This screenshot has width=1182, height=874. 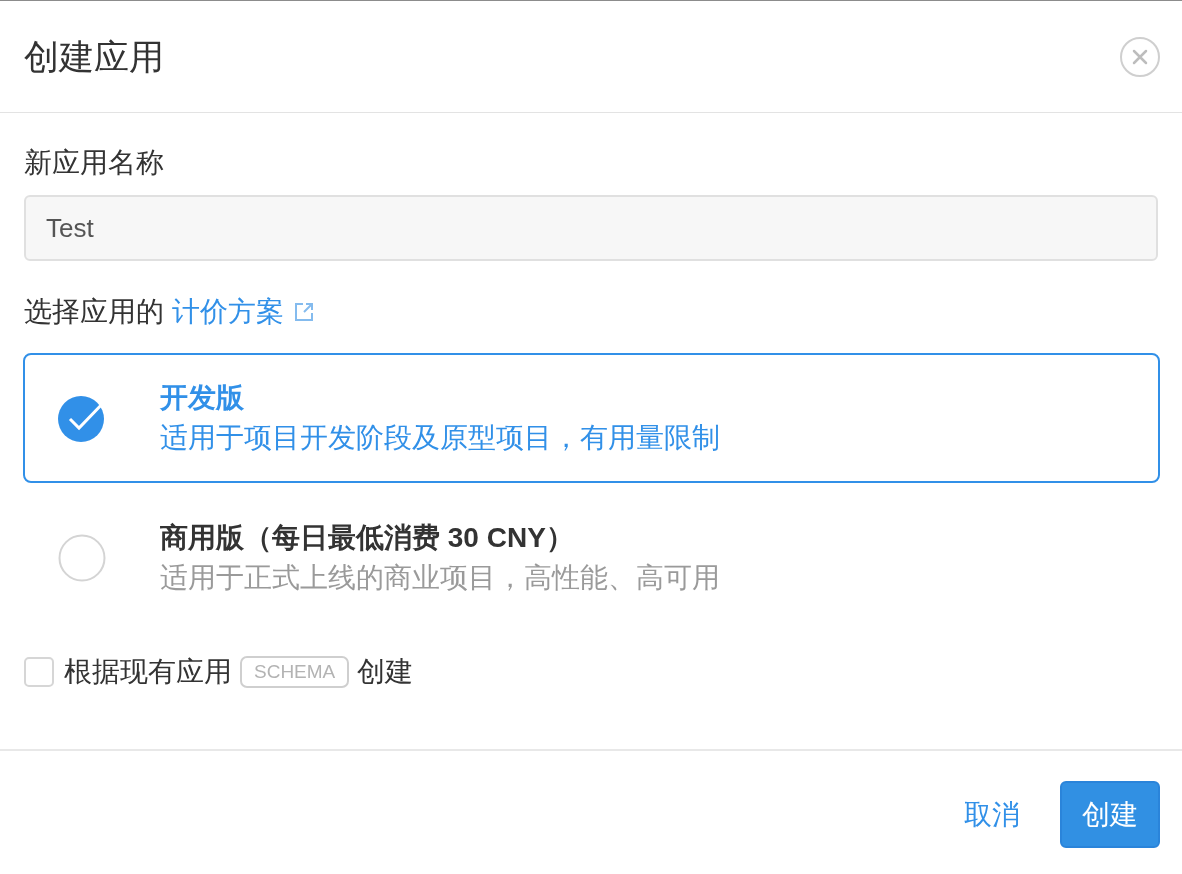 What do you see at coordinates (992, 814) in the screenshot?
I see `cancel-button: 取消` at bounding box center [992, 814].